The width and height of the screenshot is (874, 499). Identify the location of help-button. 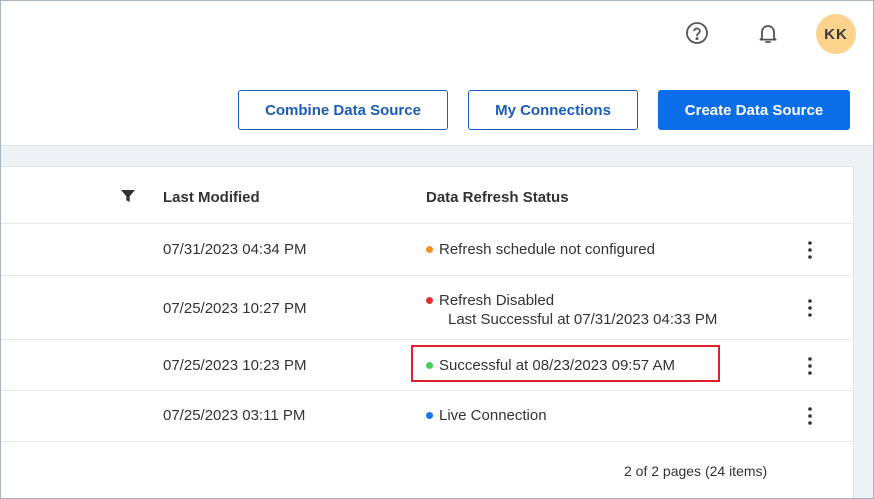
(697, 33).